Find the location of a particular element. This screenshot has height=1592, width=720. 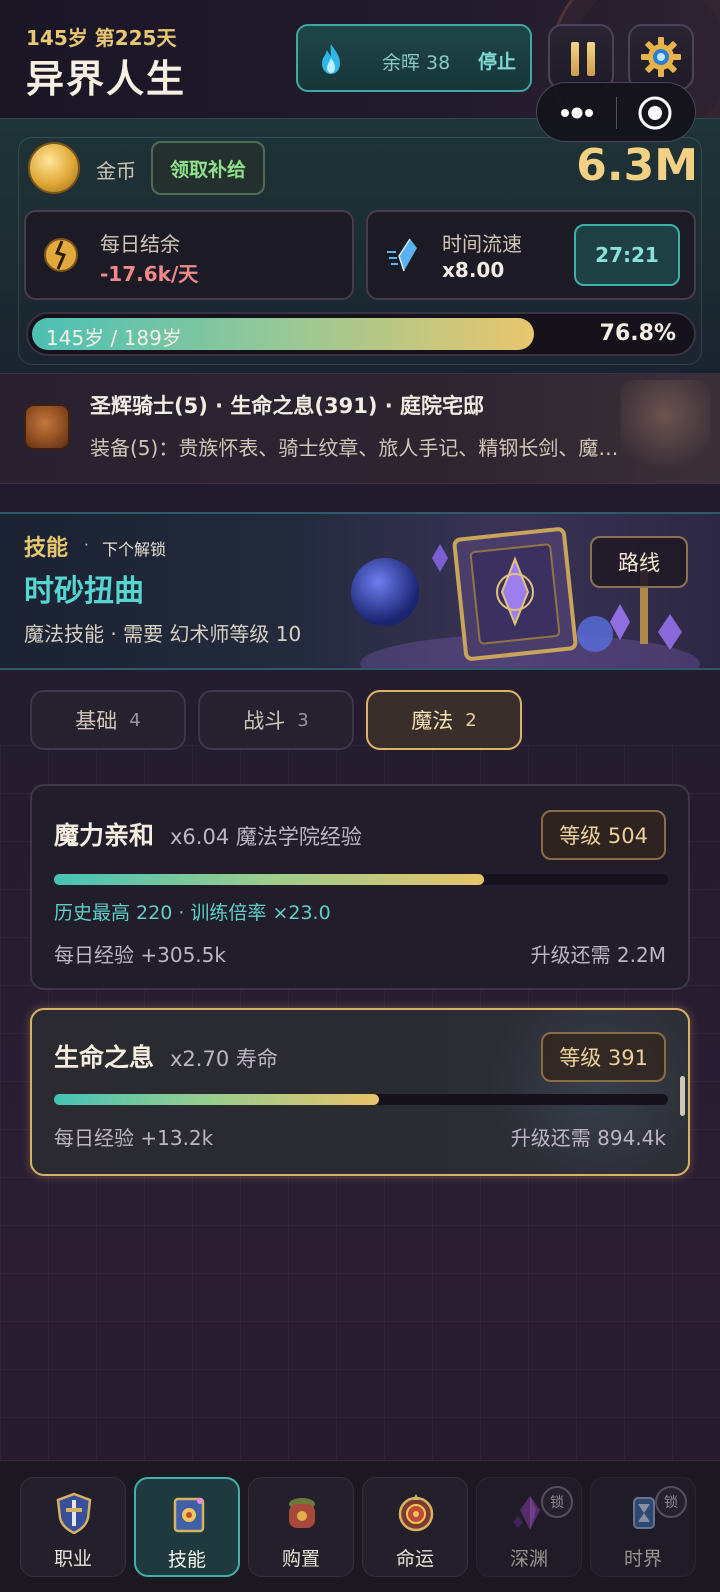

crystal-speed-icon is located at coordinates (402, 255).